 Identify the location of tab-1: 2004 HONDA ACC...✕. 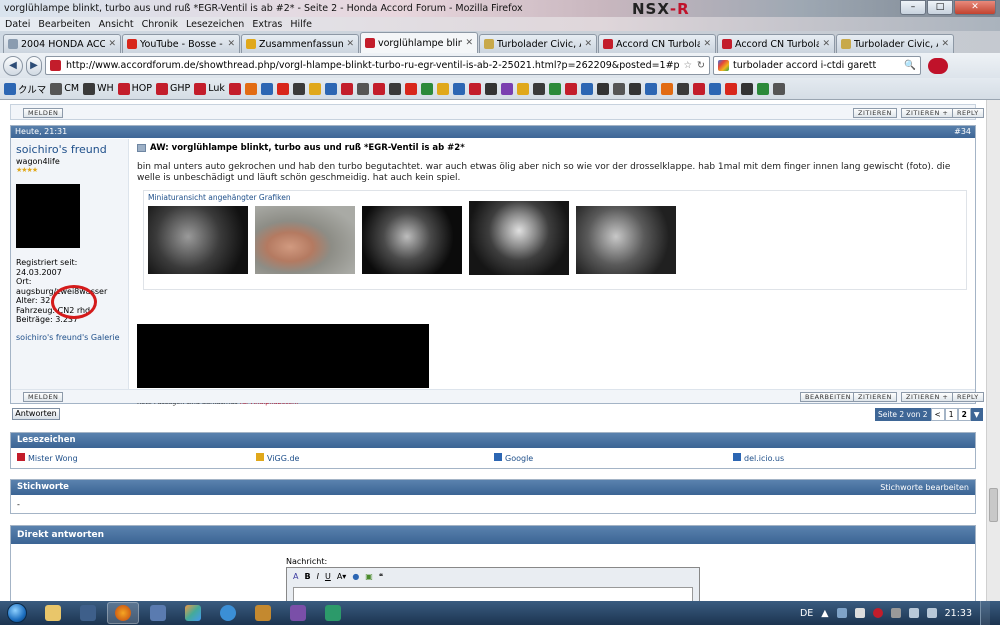
(62, 43).